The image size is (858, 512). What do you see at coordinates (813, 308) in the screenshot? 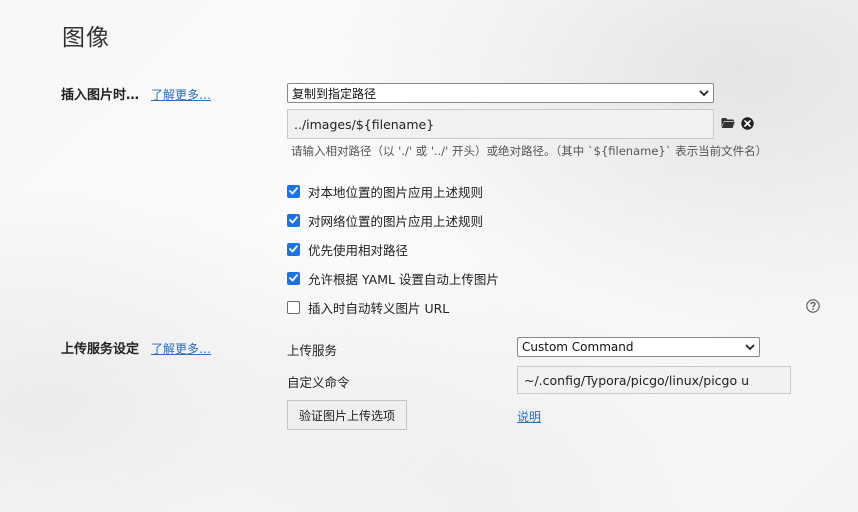
I see `help-icon` at bounding box center [813, 308].